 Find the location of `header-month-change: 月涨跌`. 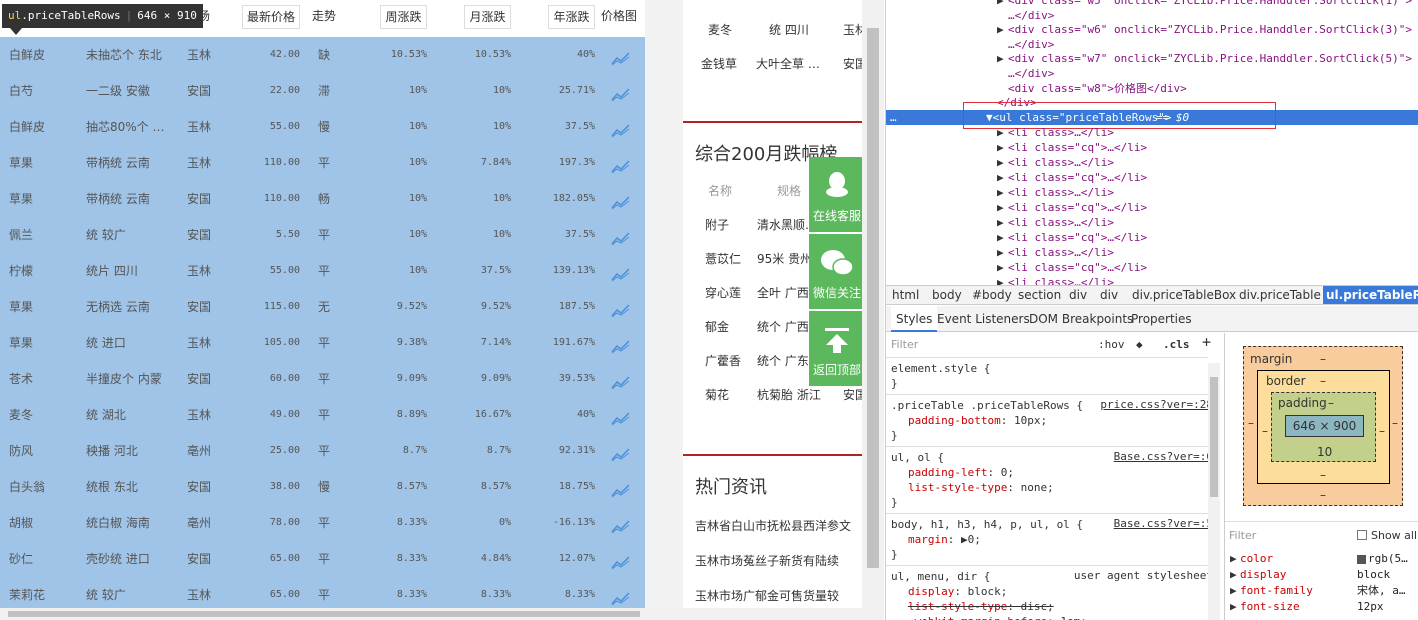

header-month-change: 月涨跌 is located at coordinates (487, 17).